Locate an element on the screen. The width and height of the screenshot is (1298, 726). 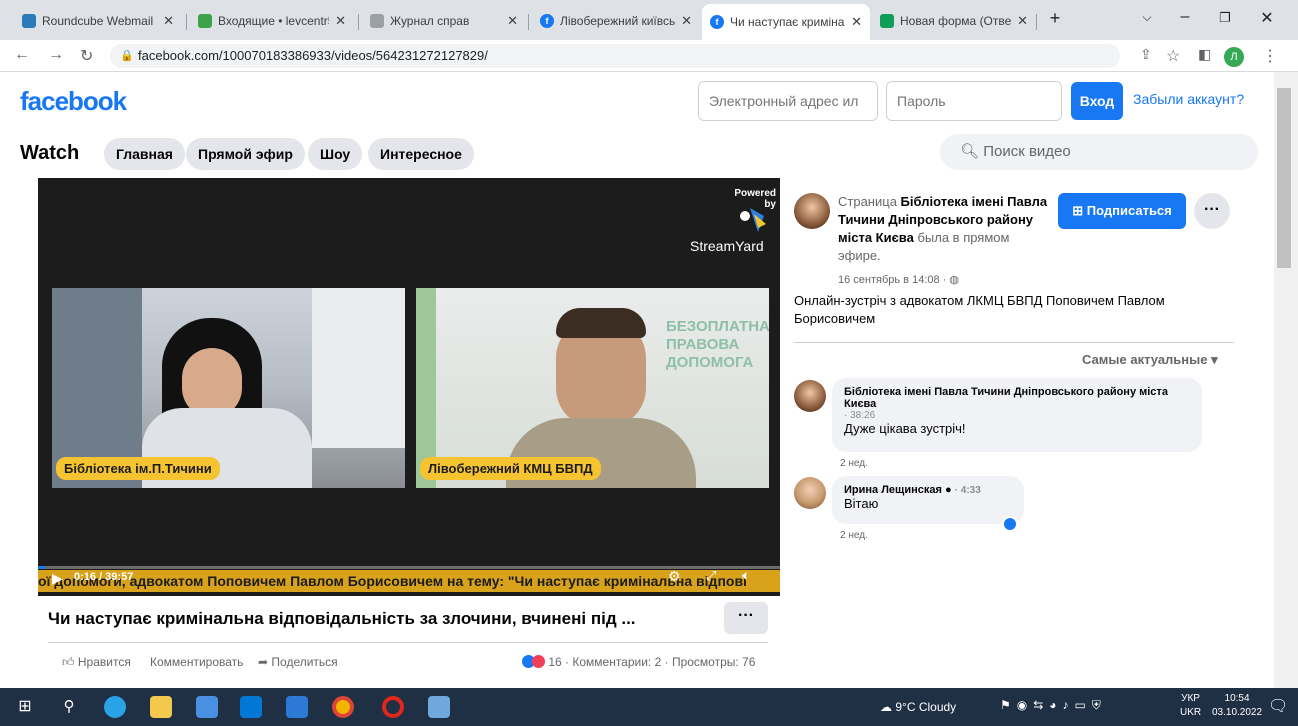
tab-inbox: Входящие • levcentr5 ✕ is located at coordinates (272, 21).